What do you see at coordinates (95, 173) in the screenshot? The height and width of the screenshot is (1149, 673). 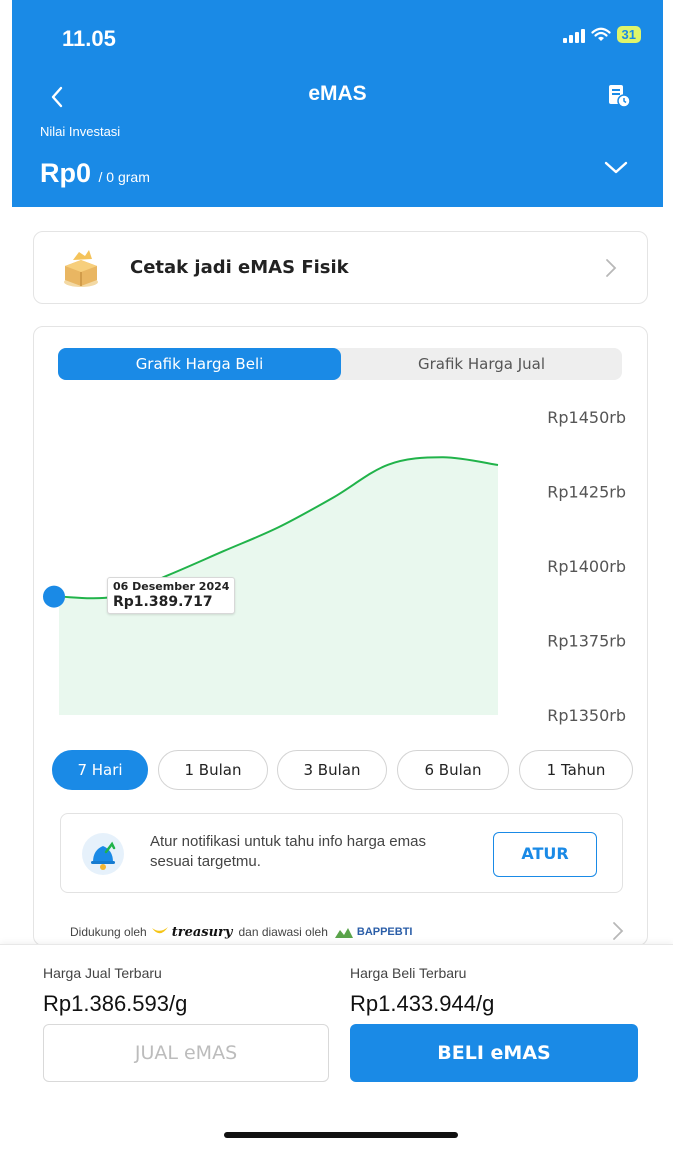 I see `investment-value: Rp0 / 0 gram` at bounding box center [95, 173].